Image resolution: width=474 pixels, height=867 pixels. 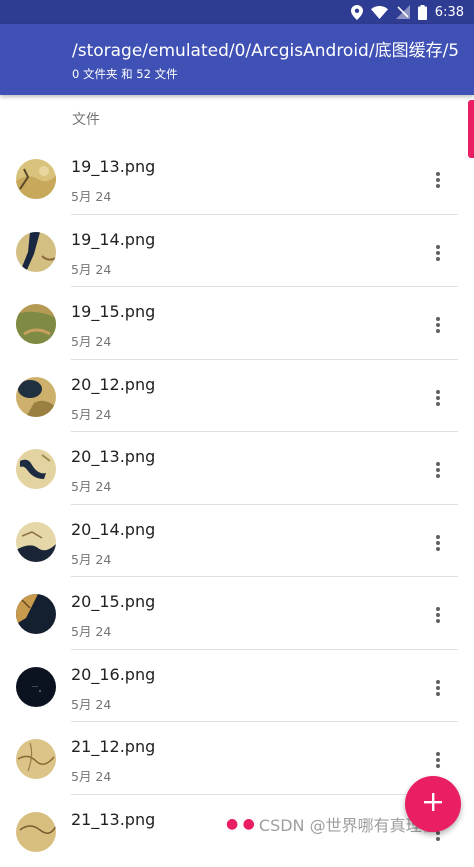 I want to click on file-name: 19_14.png, so click(x=113, y=239).